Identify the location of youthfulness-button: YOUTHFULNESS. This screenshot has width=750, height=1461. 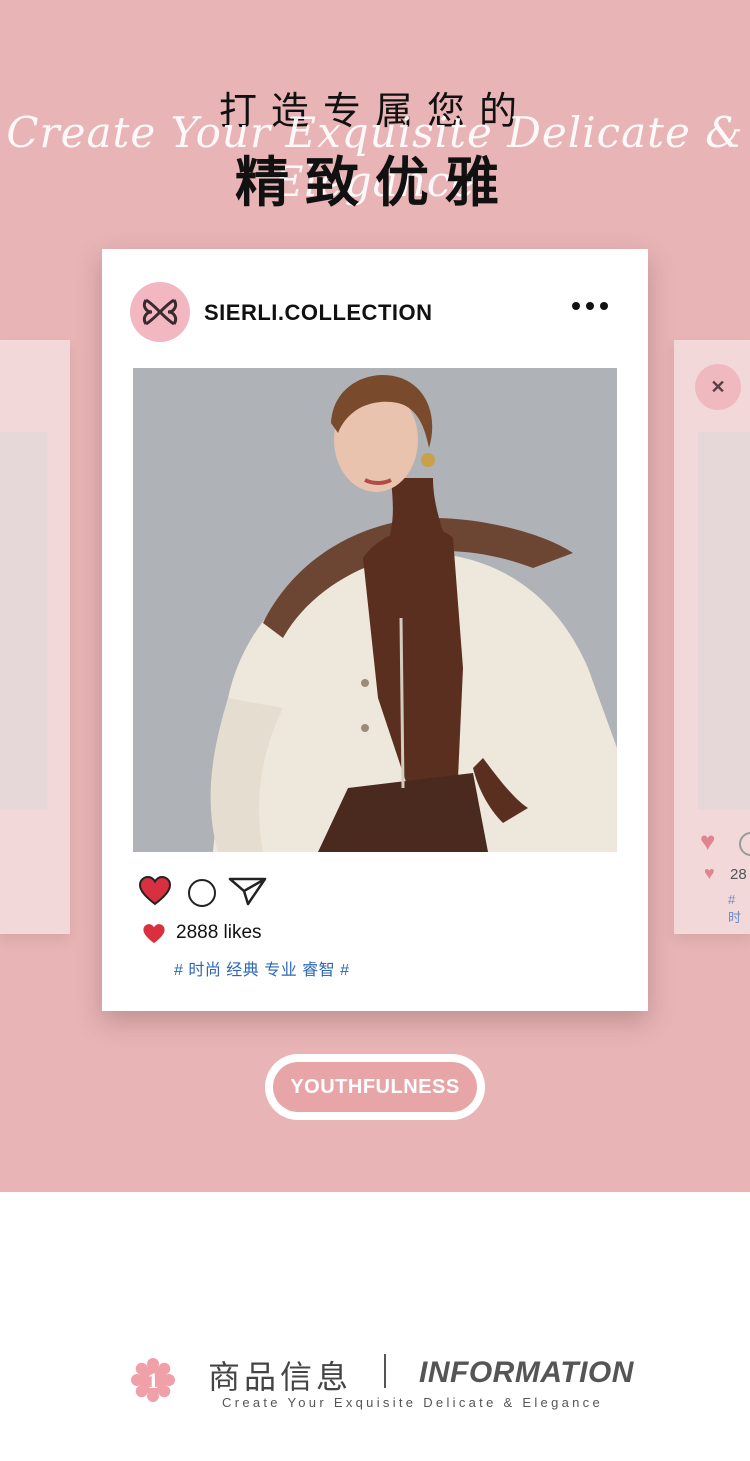
(375, 1087).